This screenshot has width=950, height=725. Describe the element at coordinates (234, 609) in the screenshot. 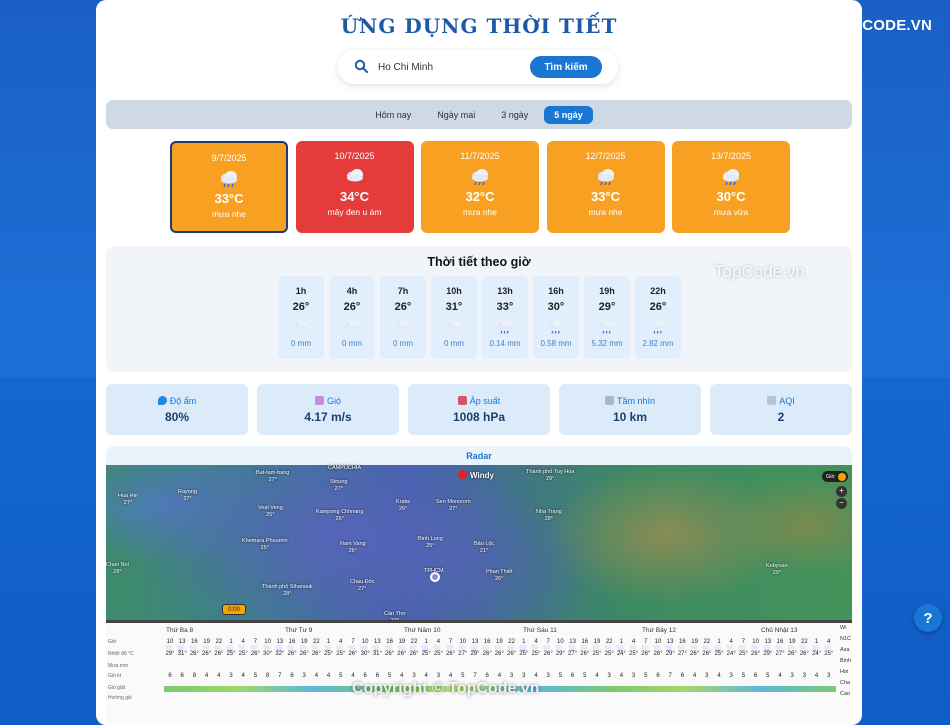

I see `time-badge: 0:00` at that location.